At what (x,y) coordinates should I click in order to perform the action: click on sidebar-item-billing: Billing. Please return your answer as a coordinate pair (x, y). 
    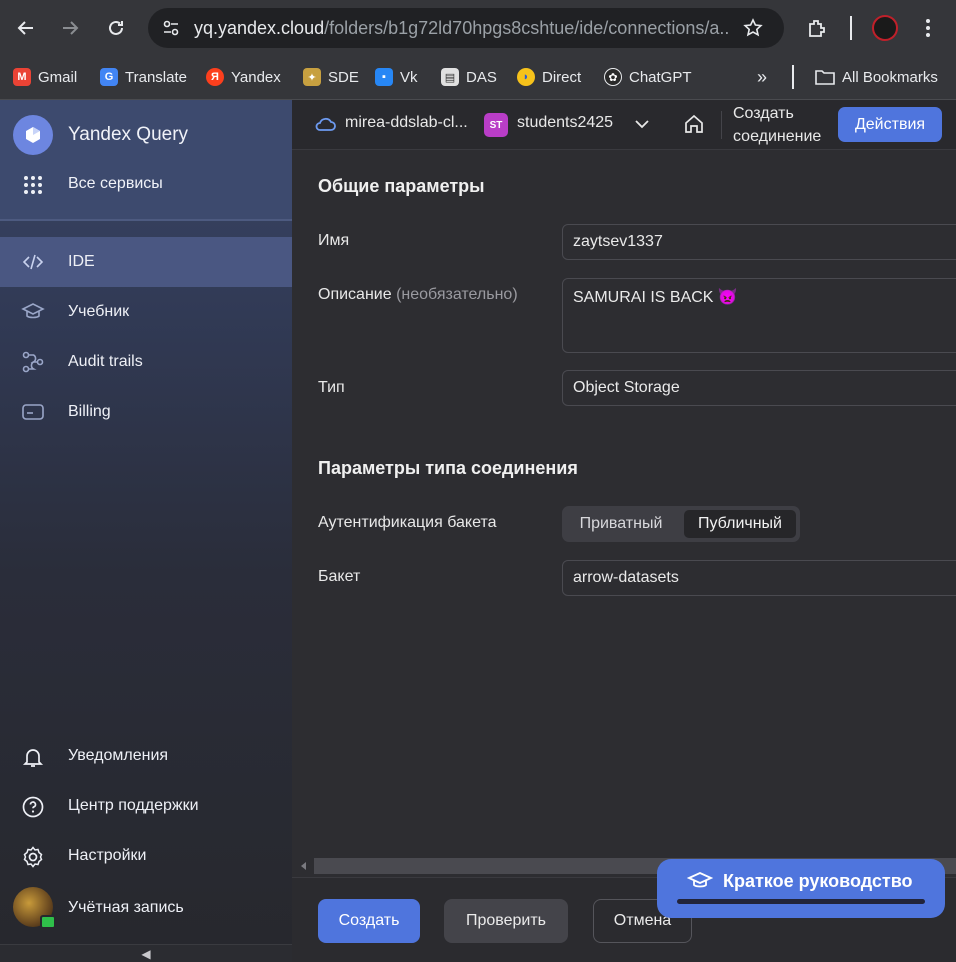
    Looking at the image, I should click on (146, 412).